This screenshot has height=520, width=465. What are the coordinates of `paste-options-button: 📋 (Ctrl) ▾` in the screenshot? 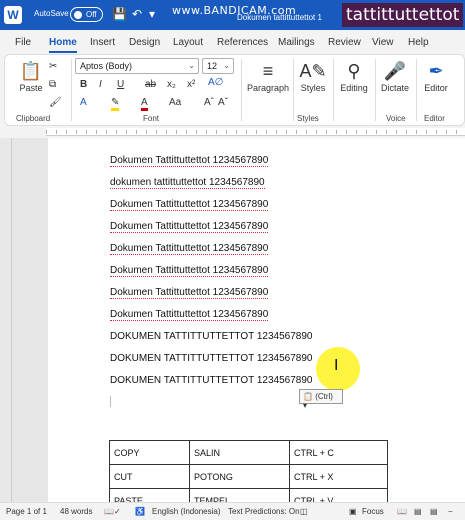 It's located at (321, 399).